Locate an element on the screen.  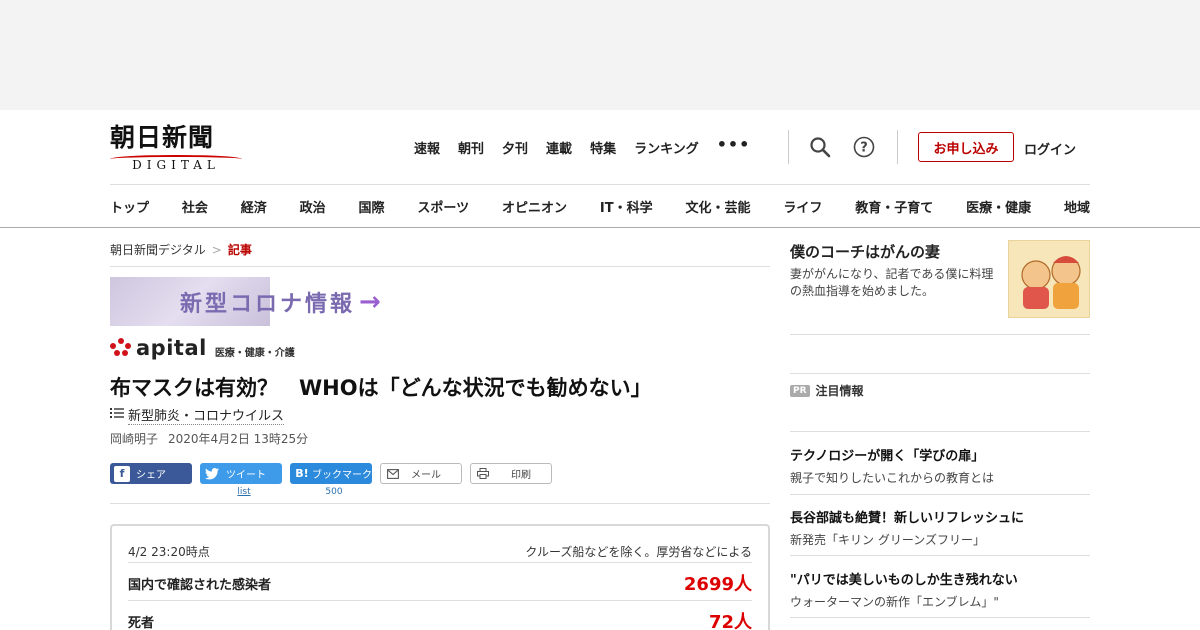
category-region: 地域 is located at coordinates (1077, 206).